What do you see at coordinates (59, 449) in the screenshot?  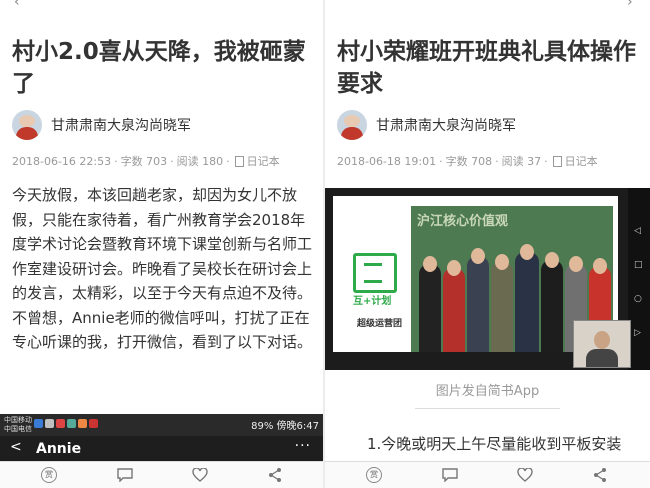 I see `chat-name: Annie` at bounding box center [59, 449].